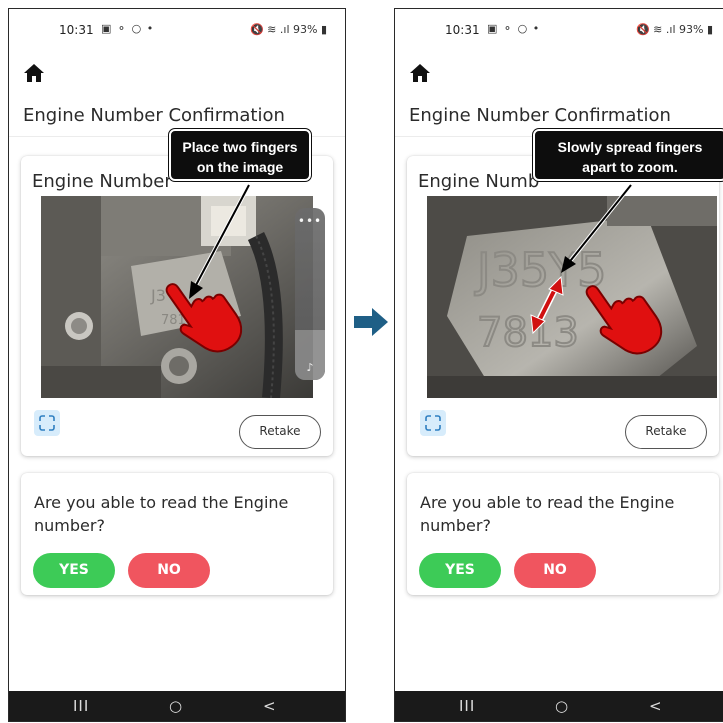 The image size is (723, 723). I want to click on transition-arrow-icon, so click(371, 322).